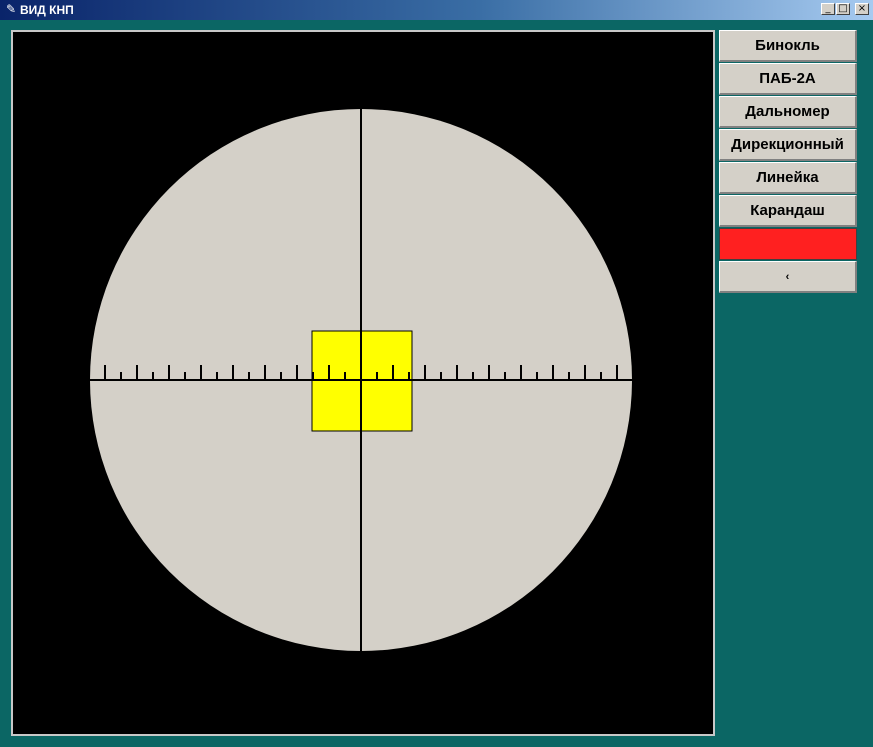  Describe the element at coordinates (788, 79) in the screenshot. I see `pab2a-button: ПАБ-2А` at that location.